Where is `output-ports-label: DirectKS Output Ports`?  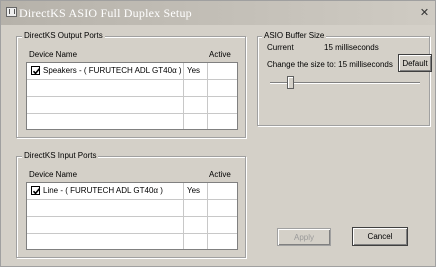 output-ports-label: DirectKS Output Ports is located at coordinates (63, 35).